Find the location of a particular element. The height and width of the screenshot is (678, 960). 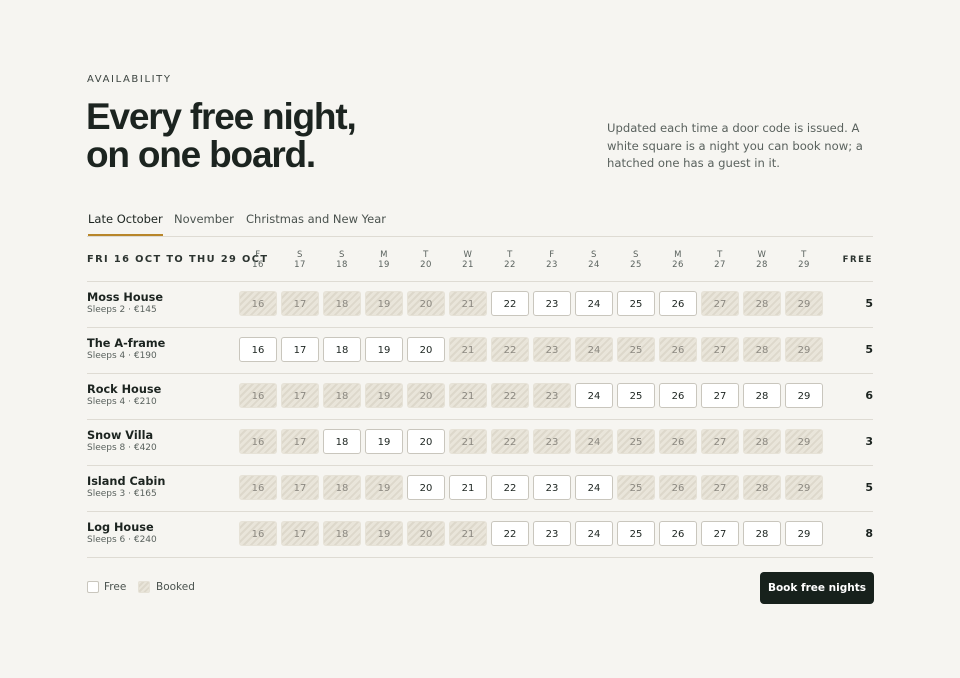

day-header: M 19 is located at coordinates (384, 260).